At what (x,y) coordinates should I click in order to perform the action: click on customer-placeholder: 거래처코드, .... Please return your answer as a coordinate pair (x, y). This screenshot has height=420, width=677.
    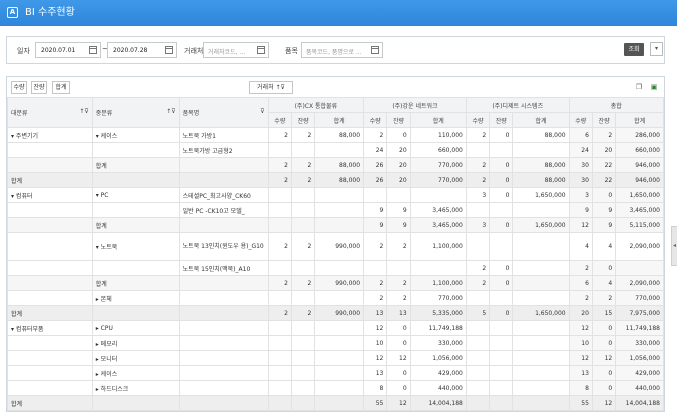
    Looking at the image, I should click on (227, 52).